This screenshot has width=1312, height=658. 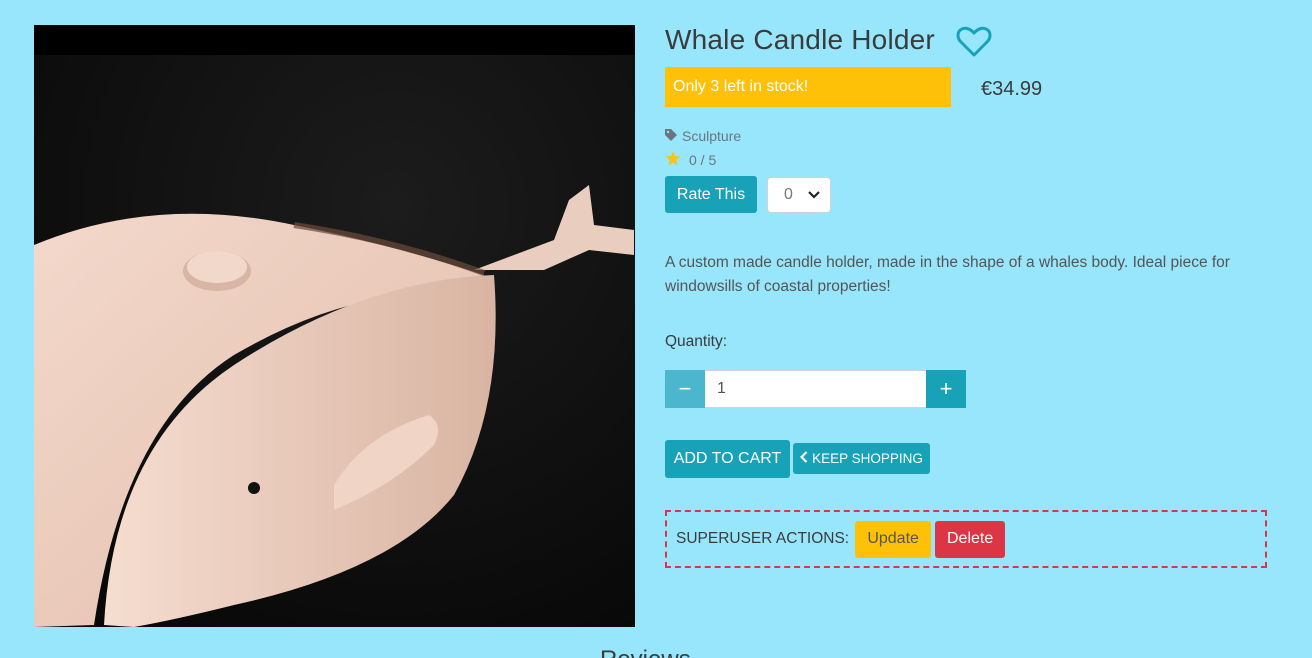 What do you see at coordinates (712, 136) in the screenshot?
I see `category-label: Sculpture` at bounding box center [712, 136].